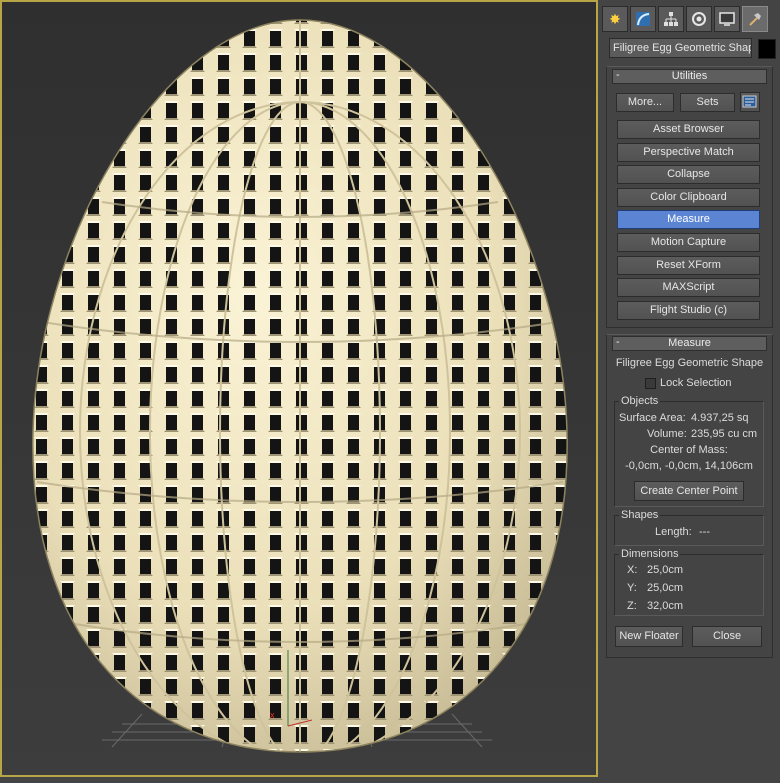 The width and height of the screenshot is (780, 783). I want to click on dimensions-group: Dimensions X: 25,0cm Y: 25,0cm Z: 32,0cm, so click(689, 582).